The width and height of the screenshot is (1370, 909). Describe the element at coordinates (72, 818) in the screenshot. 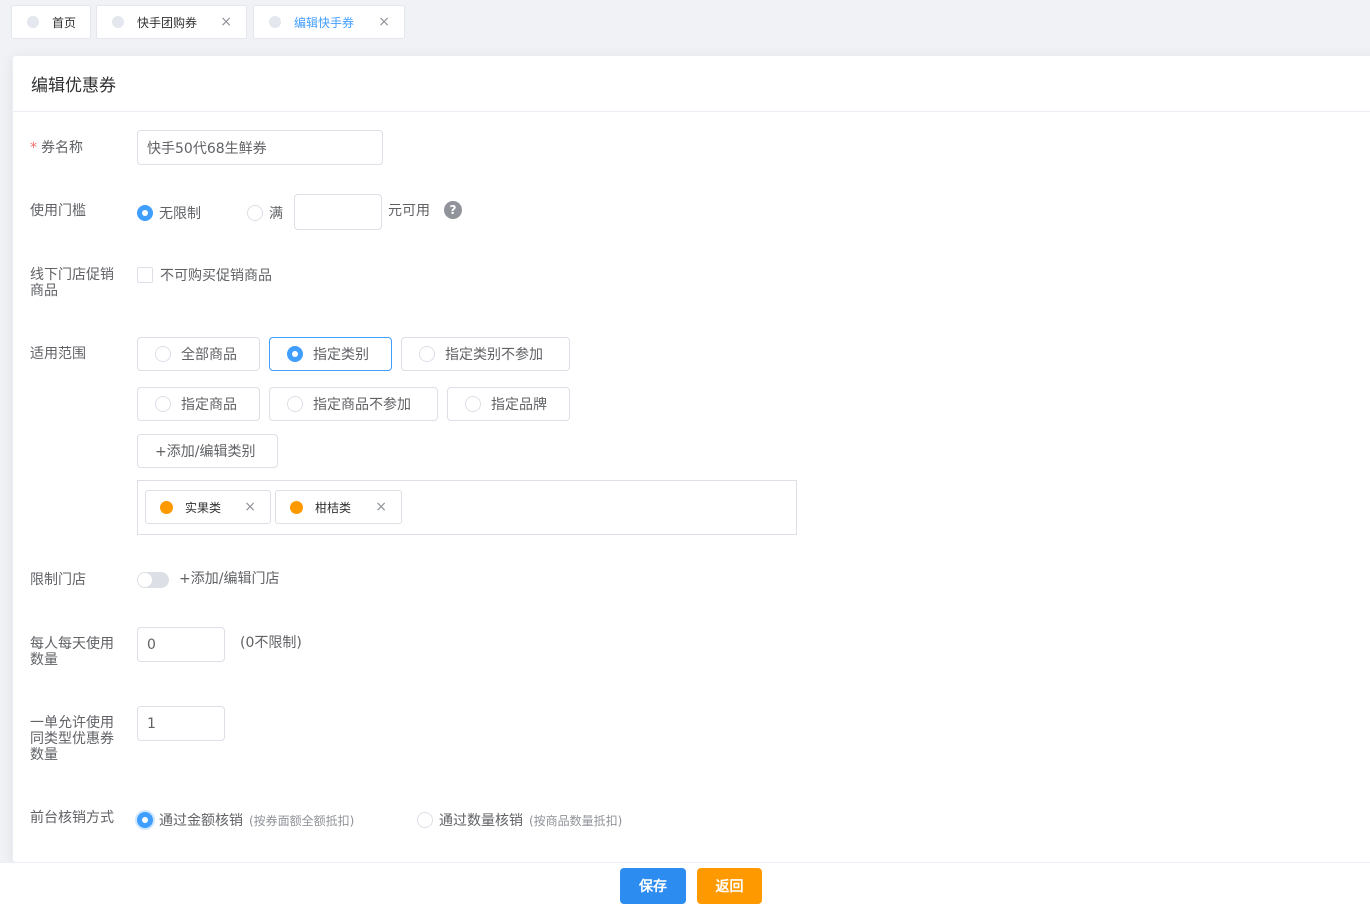

I see `verify-method-label: 前台核销方式` at that location.